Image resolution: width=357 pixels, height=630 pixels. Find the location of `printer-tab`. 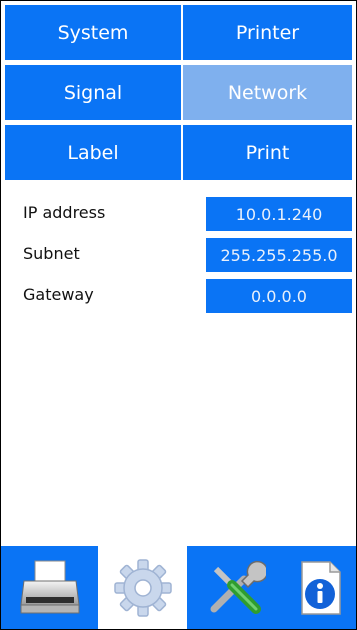

printer-tab is located at coordinates (49, 587).